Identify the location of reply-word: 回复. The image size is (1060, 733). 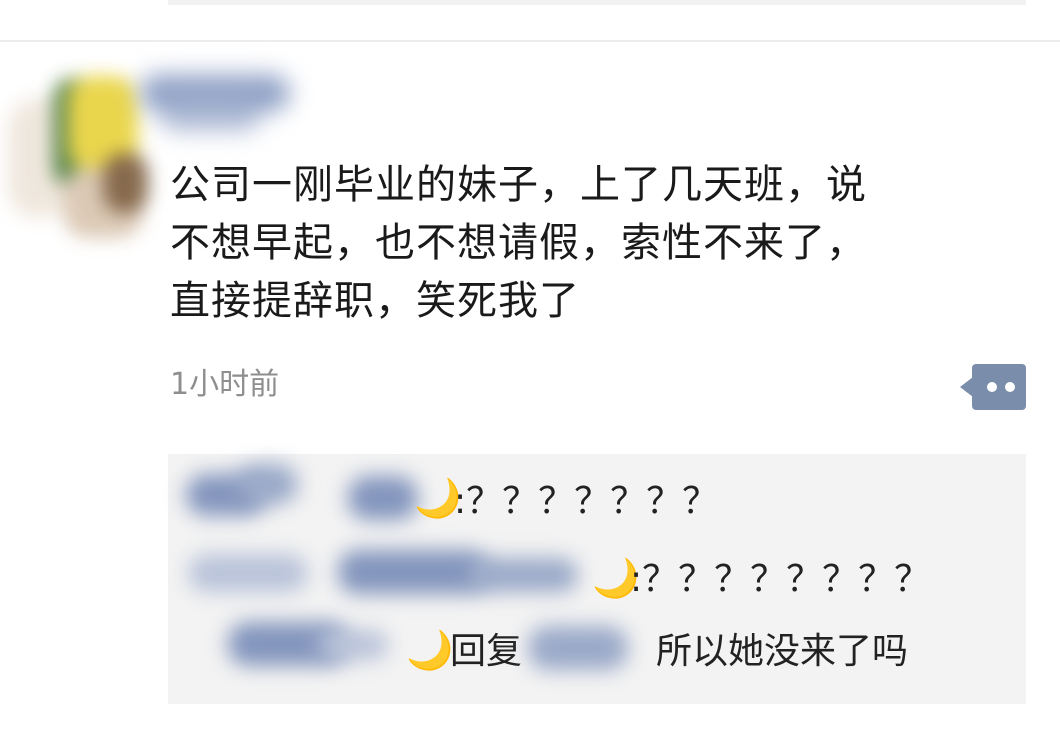
(486, 651).